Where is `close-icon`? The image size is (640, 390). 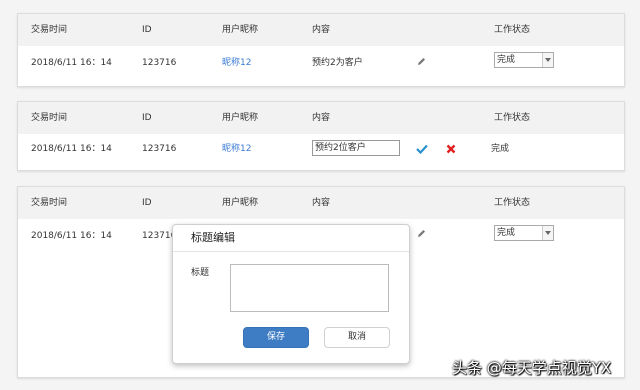
close-icon is located at coordinates (451, 149).